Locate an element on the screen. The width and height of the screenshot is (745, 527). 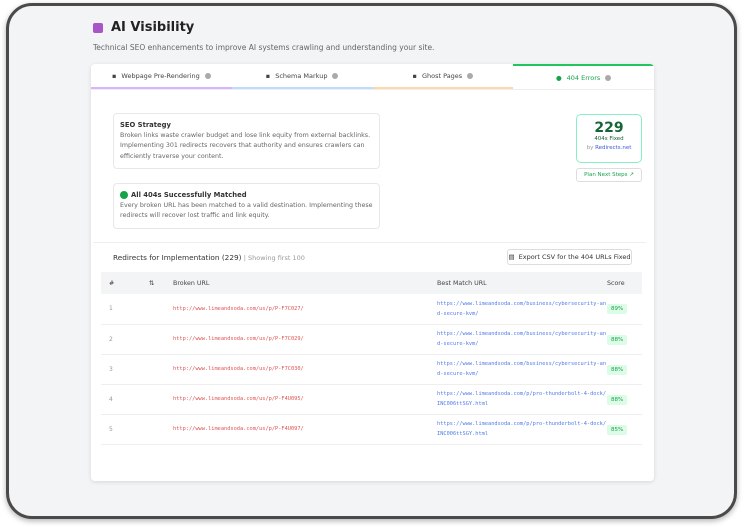
fixed-stat: 229 404s Fixed by Redirects.net is located at coordinates (609, 138).